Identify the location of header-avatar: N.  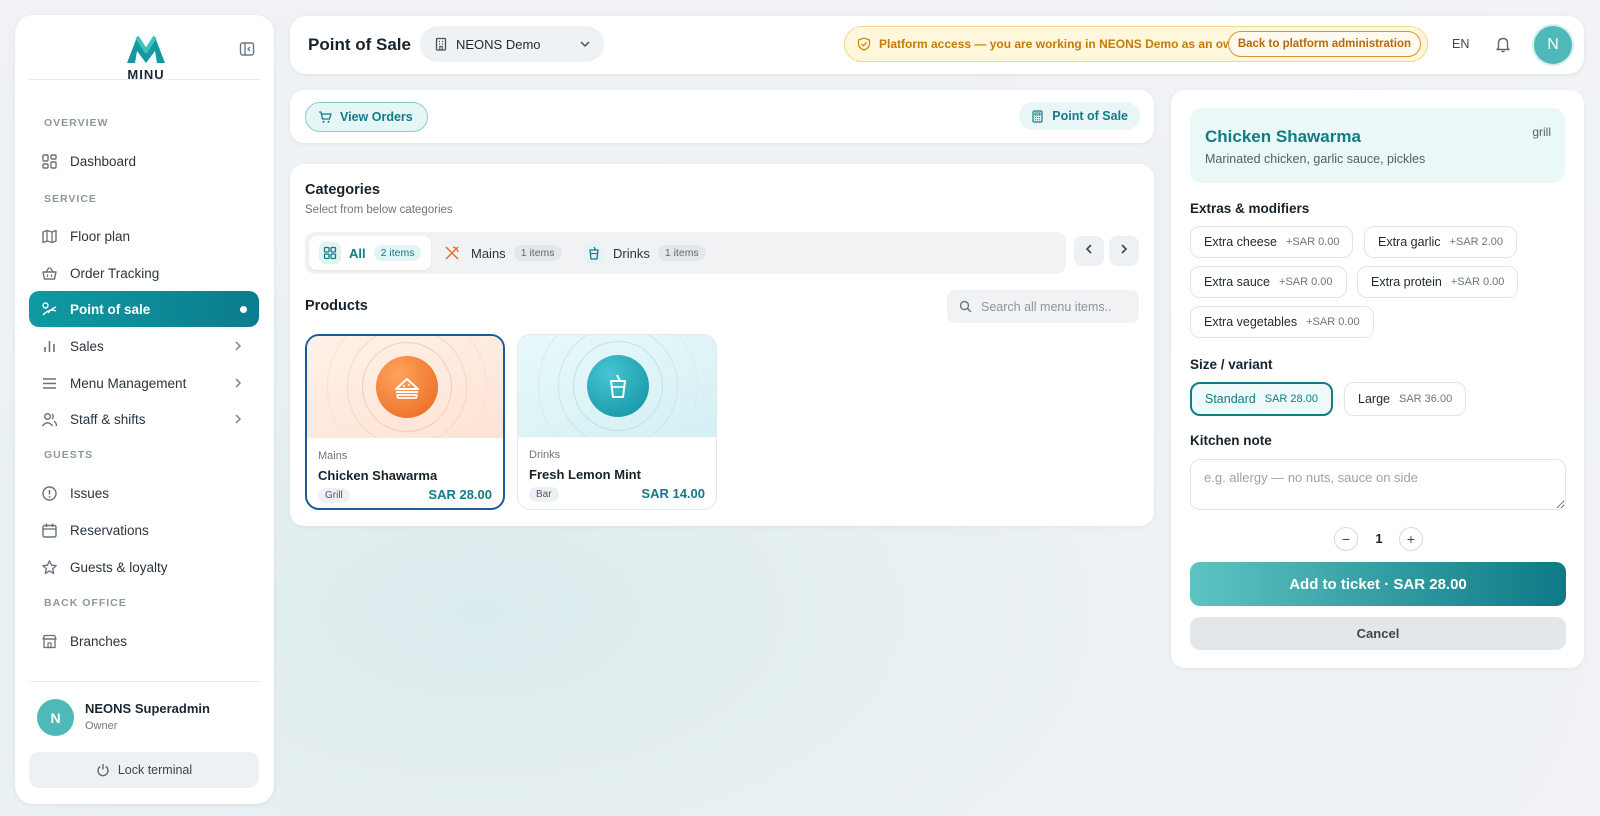
(1553, 45).